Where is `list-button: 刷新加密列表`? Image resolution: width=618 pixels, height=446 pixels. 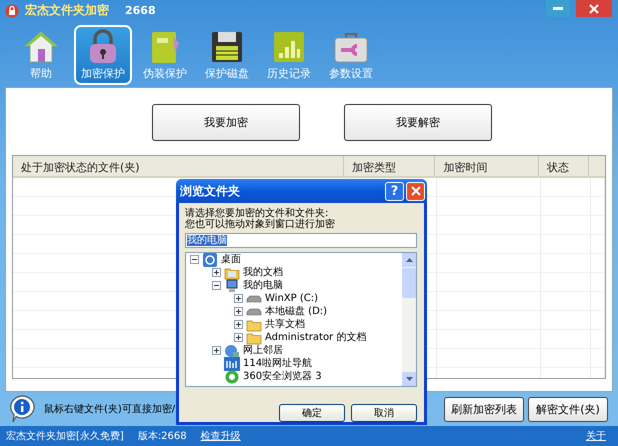
list-button: 刷新加密列表 is located at coordinates (484, 409).